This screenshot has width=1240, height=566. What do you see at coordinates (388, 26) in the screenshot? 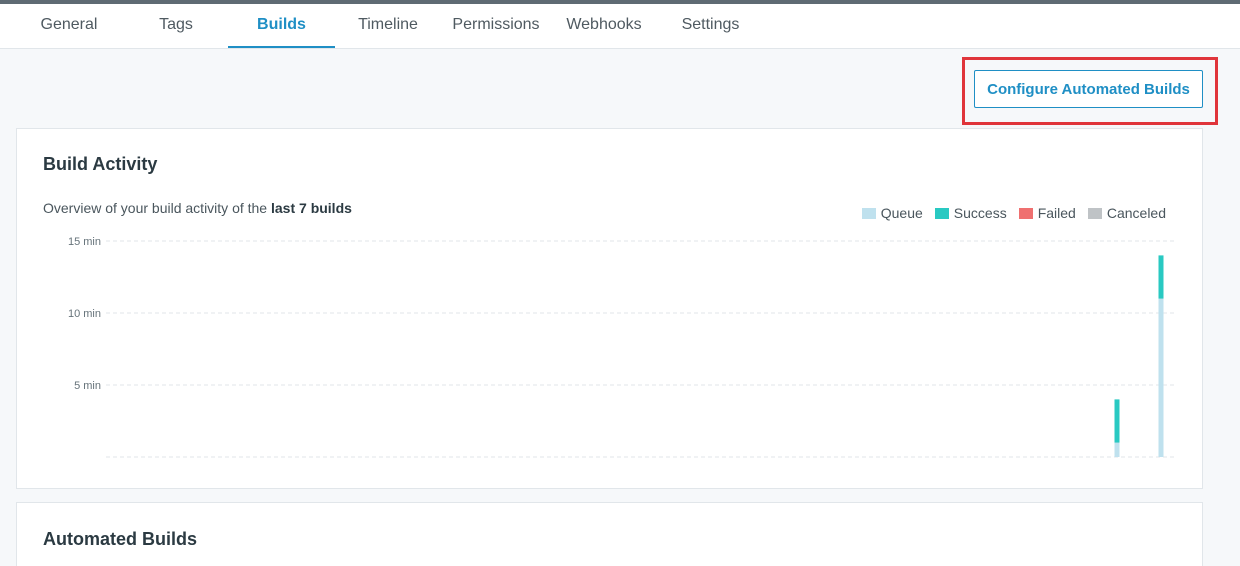
I see `tab-timeline: Timeline` at bounding box center [388, 26].